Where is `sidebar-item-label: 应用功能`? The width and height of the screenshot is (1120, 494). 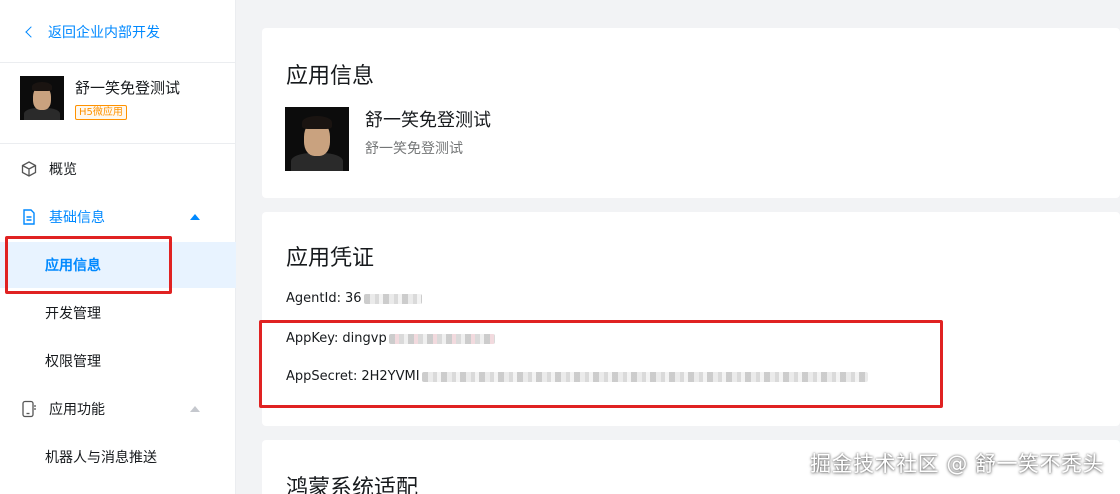
sidebar-item-label: 应用功能 is located at coordinates (77, 410).